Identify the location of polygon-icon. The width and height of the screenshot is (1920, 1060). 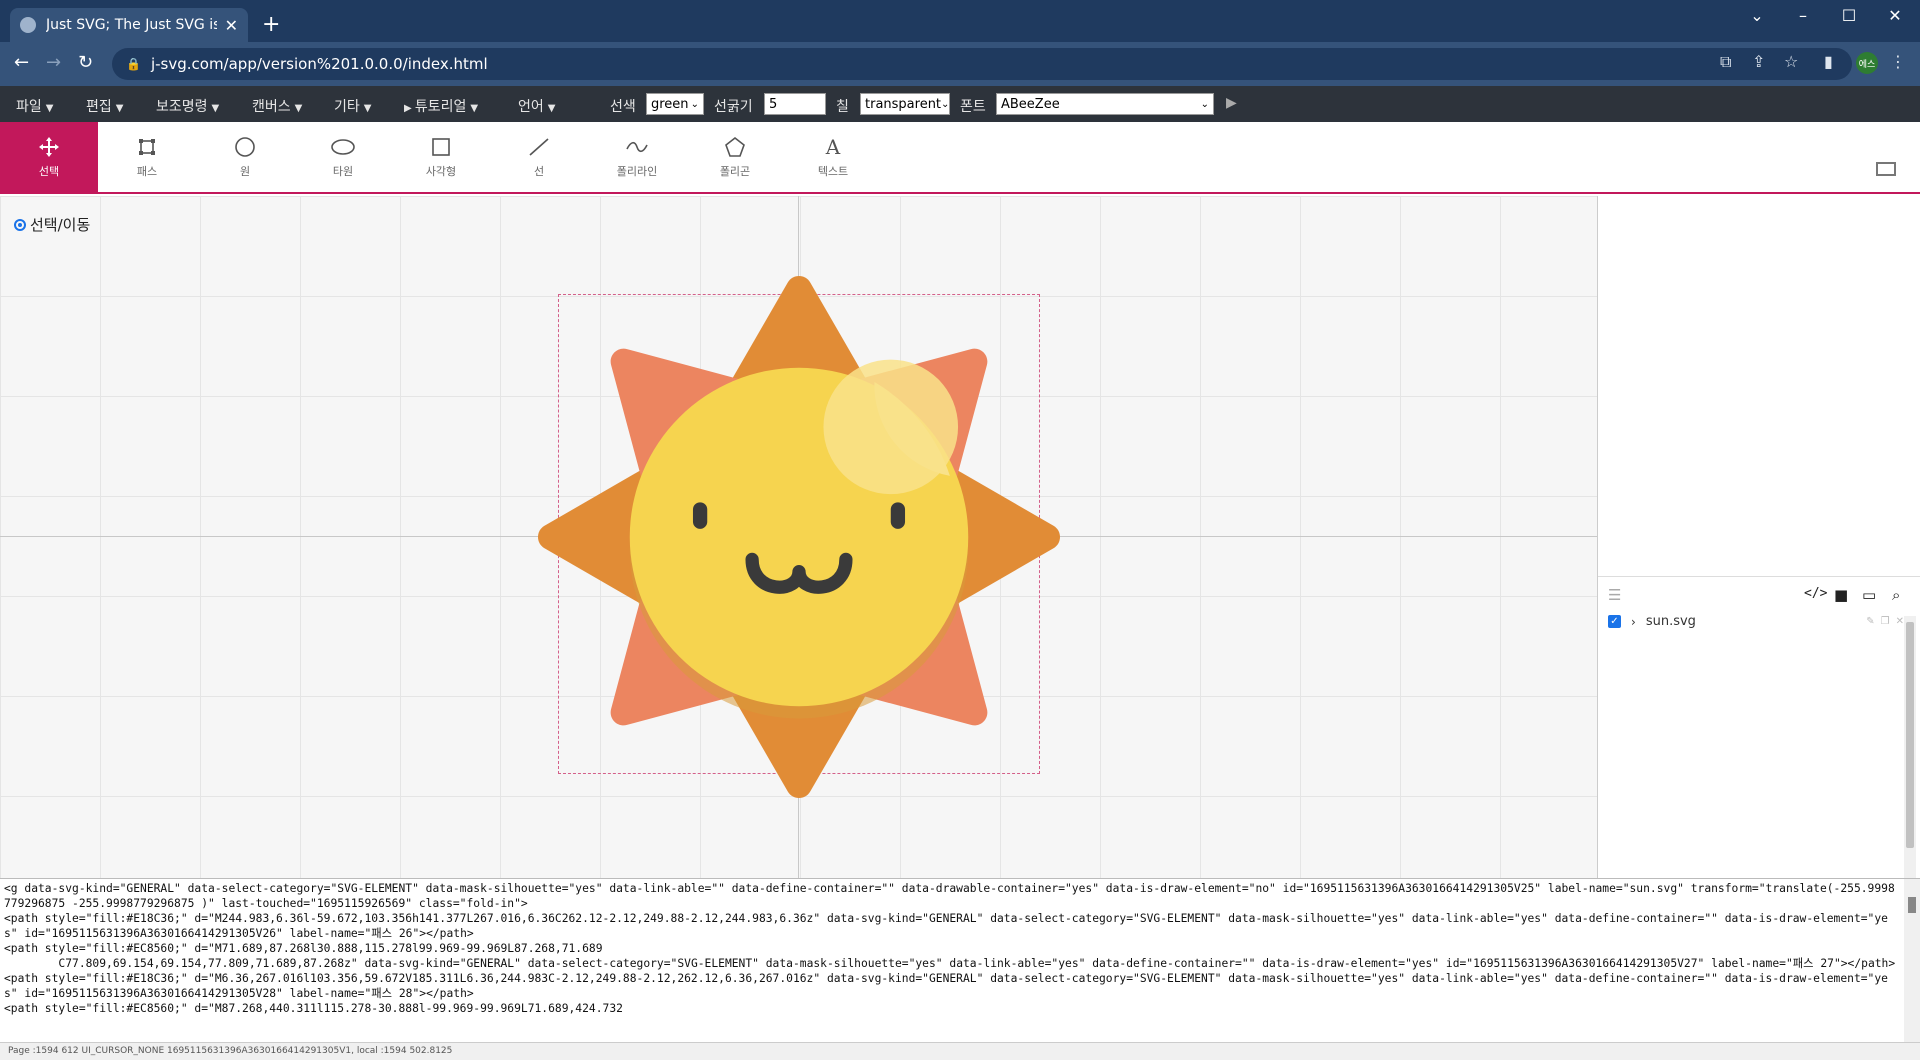
(735, 147).